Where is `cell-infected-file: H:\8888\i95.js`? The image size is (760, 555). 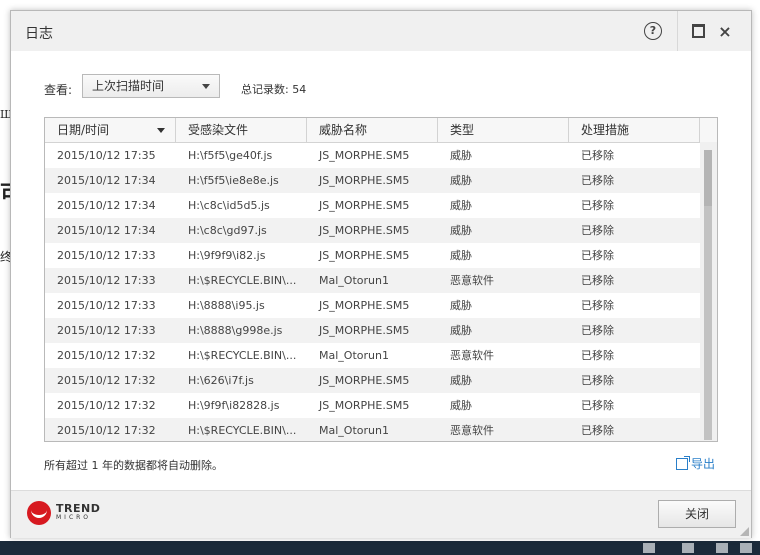 cell-infected-file: H:\8888\i95.js is located at coordinates (226, 305).